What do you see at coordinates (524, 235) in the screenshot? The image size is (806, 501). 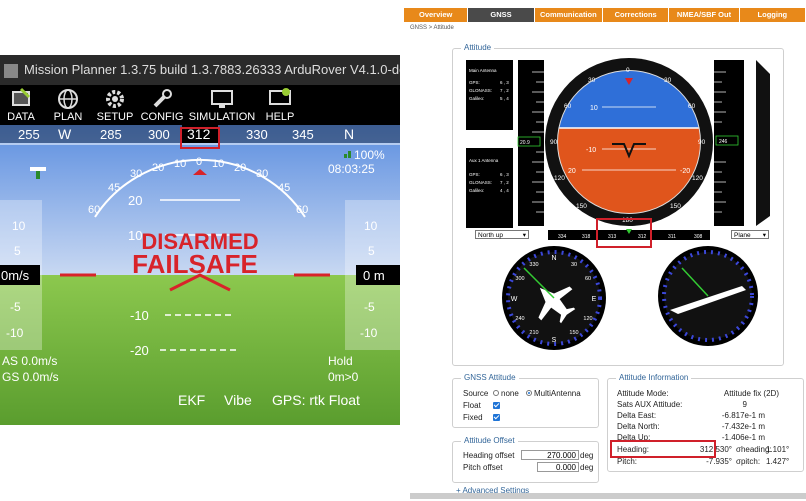 I see `chevron-down-icon: ▾` at bounding box center [524, 235].